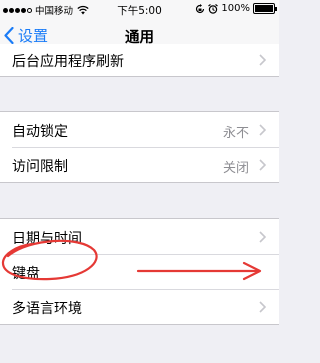 The image size is (320, 363). I want to click on background-refresh-group: 后台应用程序刷新, so click(139, 60).